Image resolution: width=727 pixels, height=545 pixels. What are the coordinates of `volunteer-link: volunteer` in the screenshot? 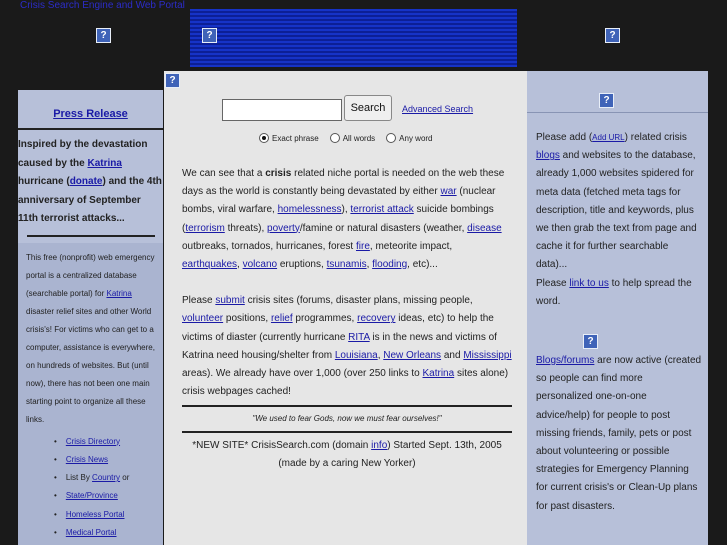 It's located at (202, 318).